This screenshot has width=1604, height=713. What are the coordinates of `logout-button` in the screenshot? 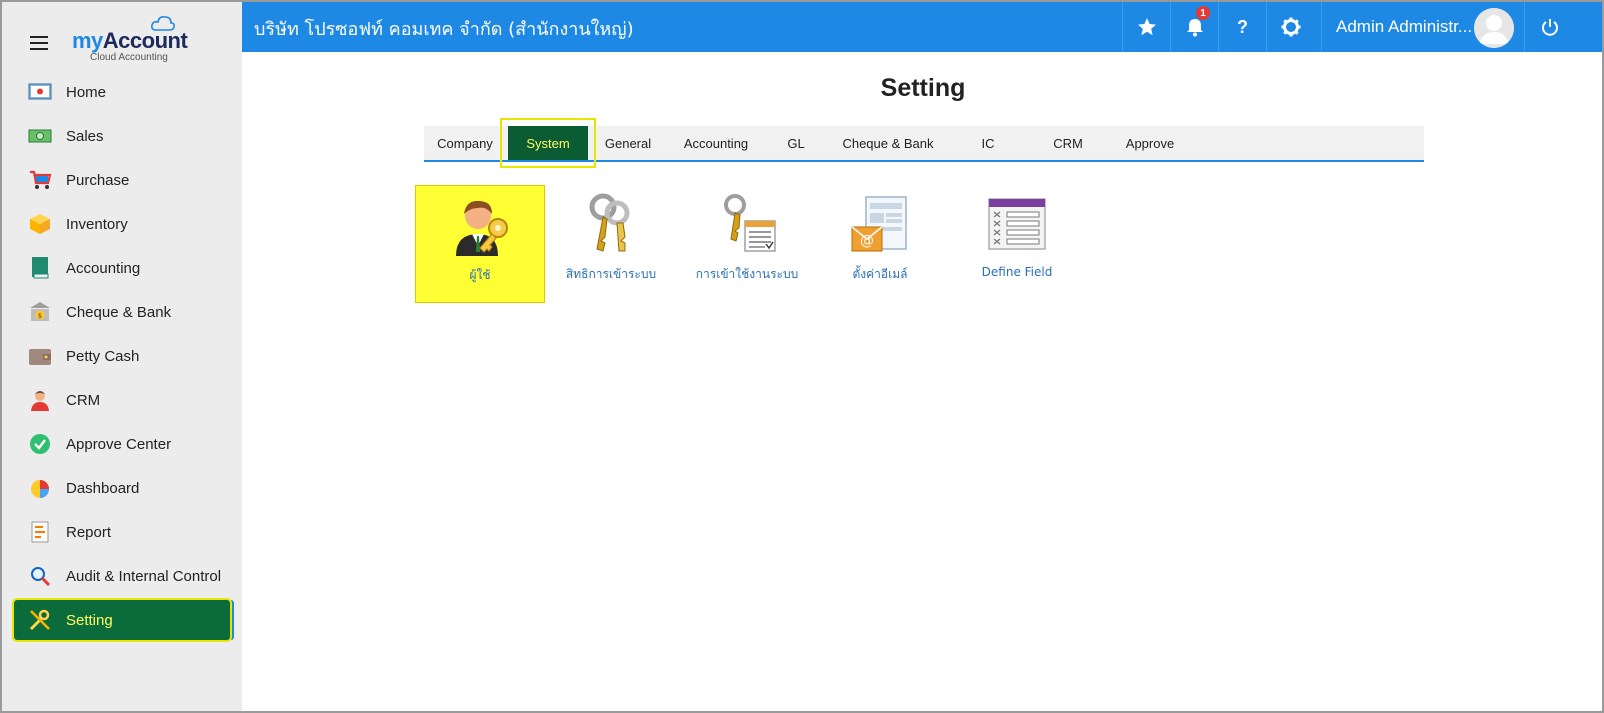 It's located at (1549, 27).